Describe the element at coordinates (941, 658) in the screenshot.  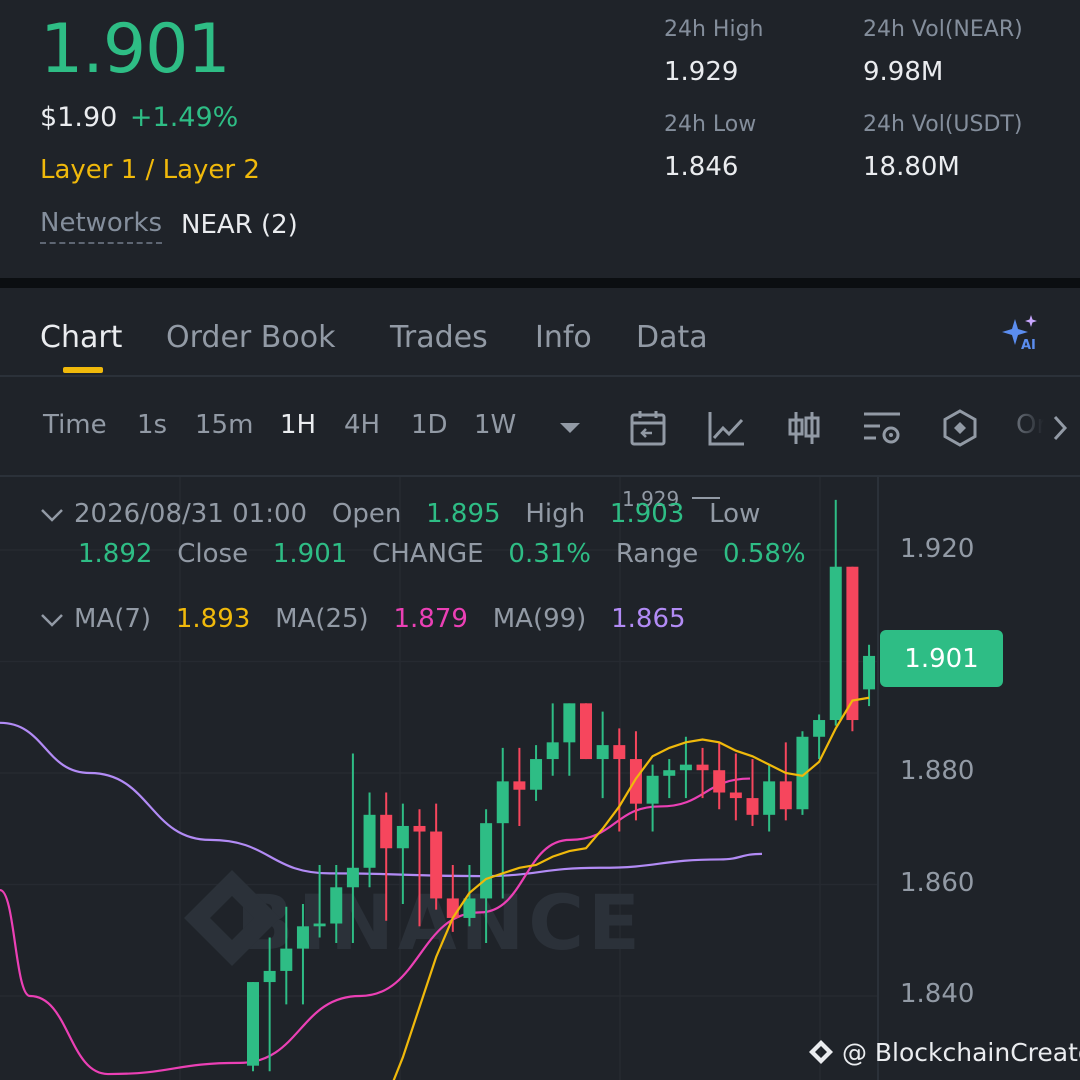
I see `current-price-tag: 1.901` at that location.